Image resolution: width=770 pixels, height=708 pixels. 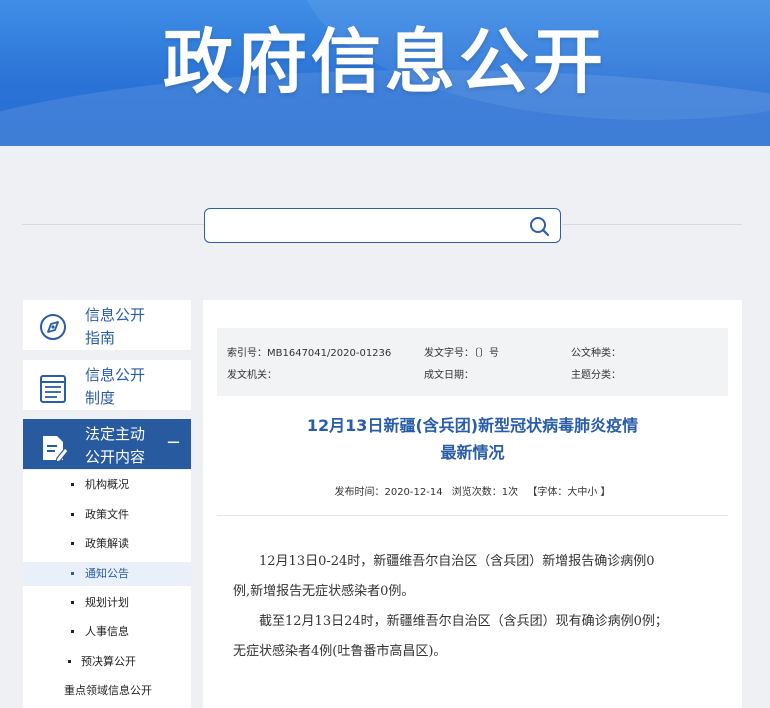 I want to click on subnav-item-notices: 通知公告, so click(x=107, y=574).